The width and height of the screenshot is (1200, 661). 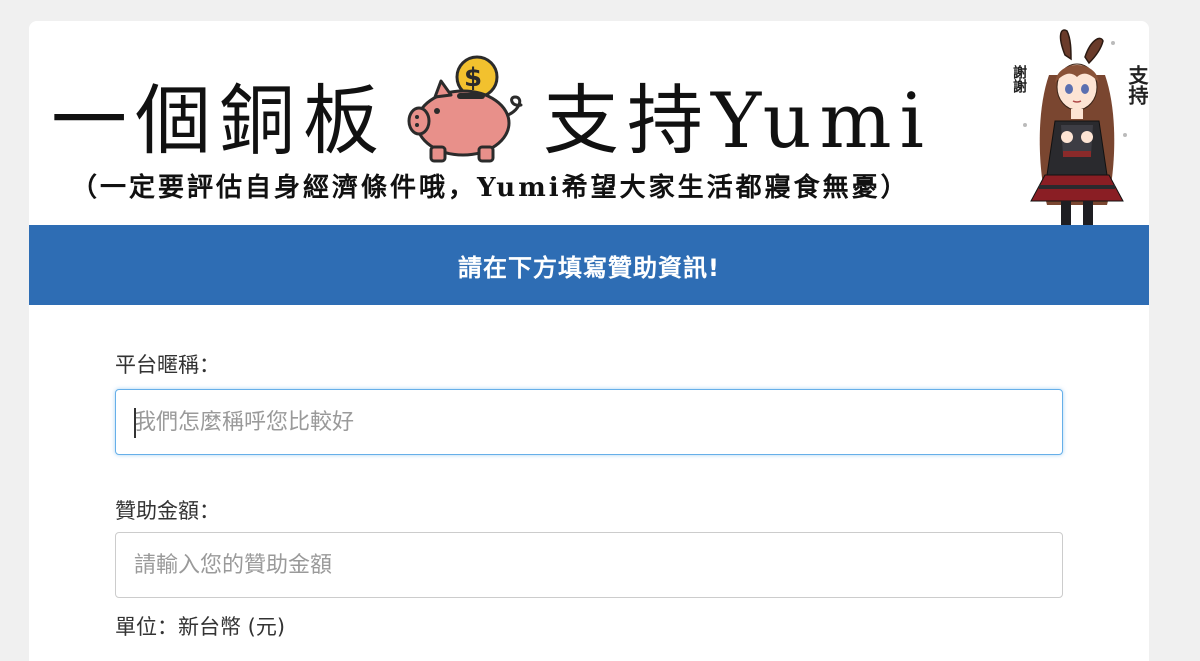 I want to click on nickname-label: 平台暱稱：, so click(x=167, y=365).